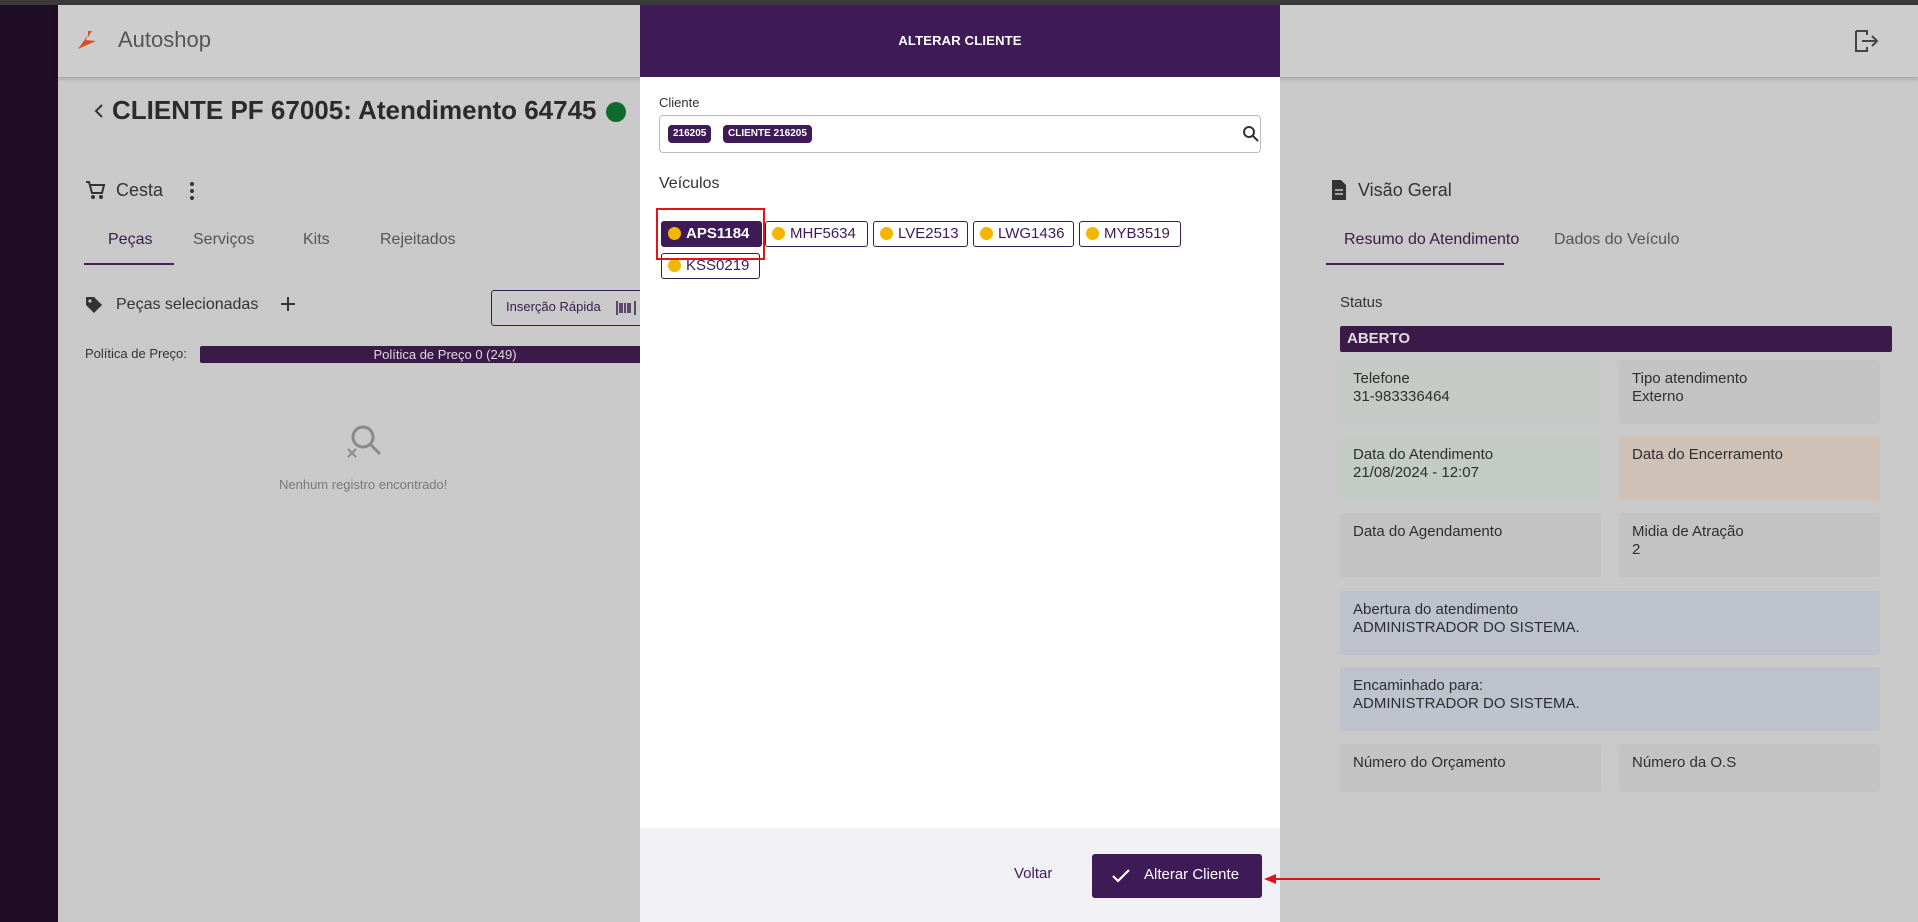 The image size is (1918, 922). Describe the element at coordinates (960, 875) in the screenshot. I see `modal-footer: Voltar Alterar Cliente` at that location.